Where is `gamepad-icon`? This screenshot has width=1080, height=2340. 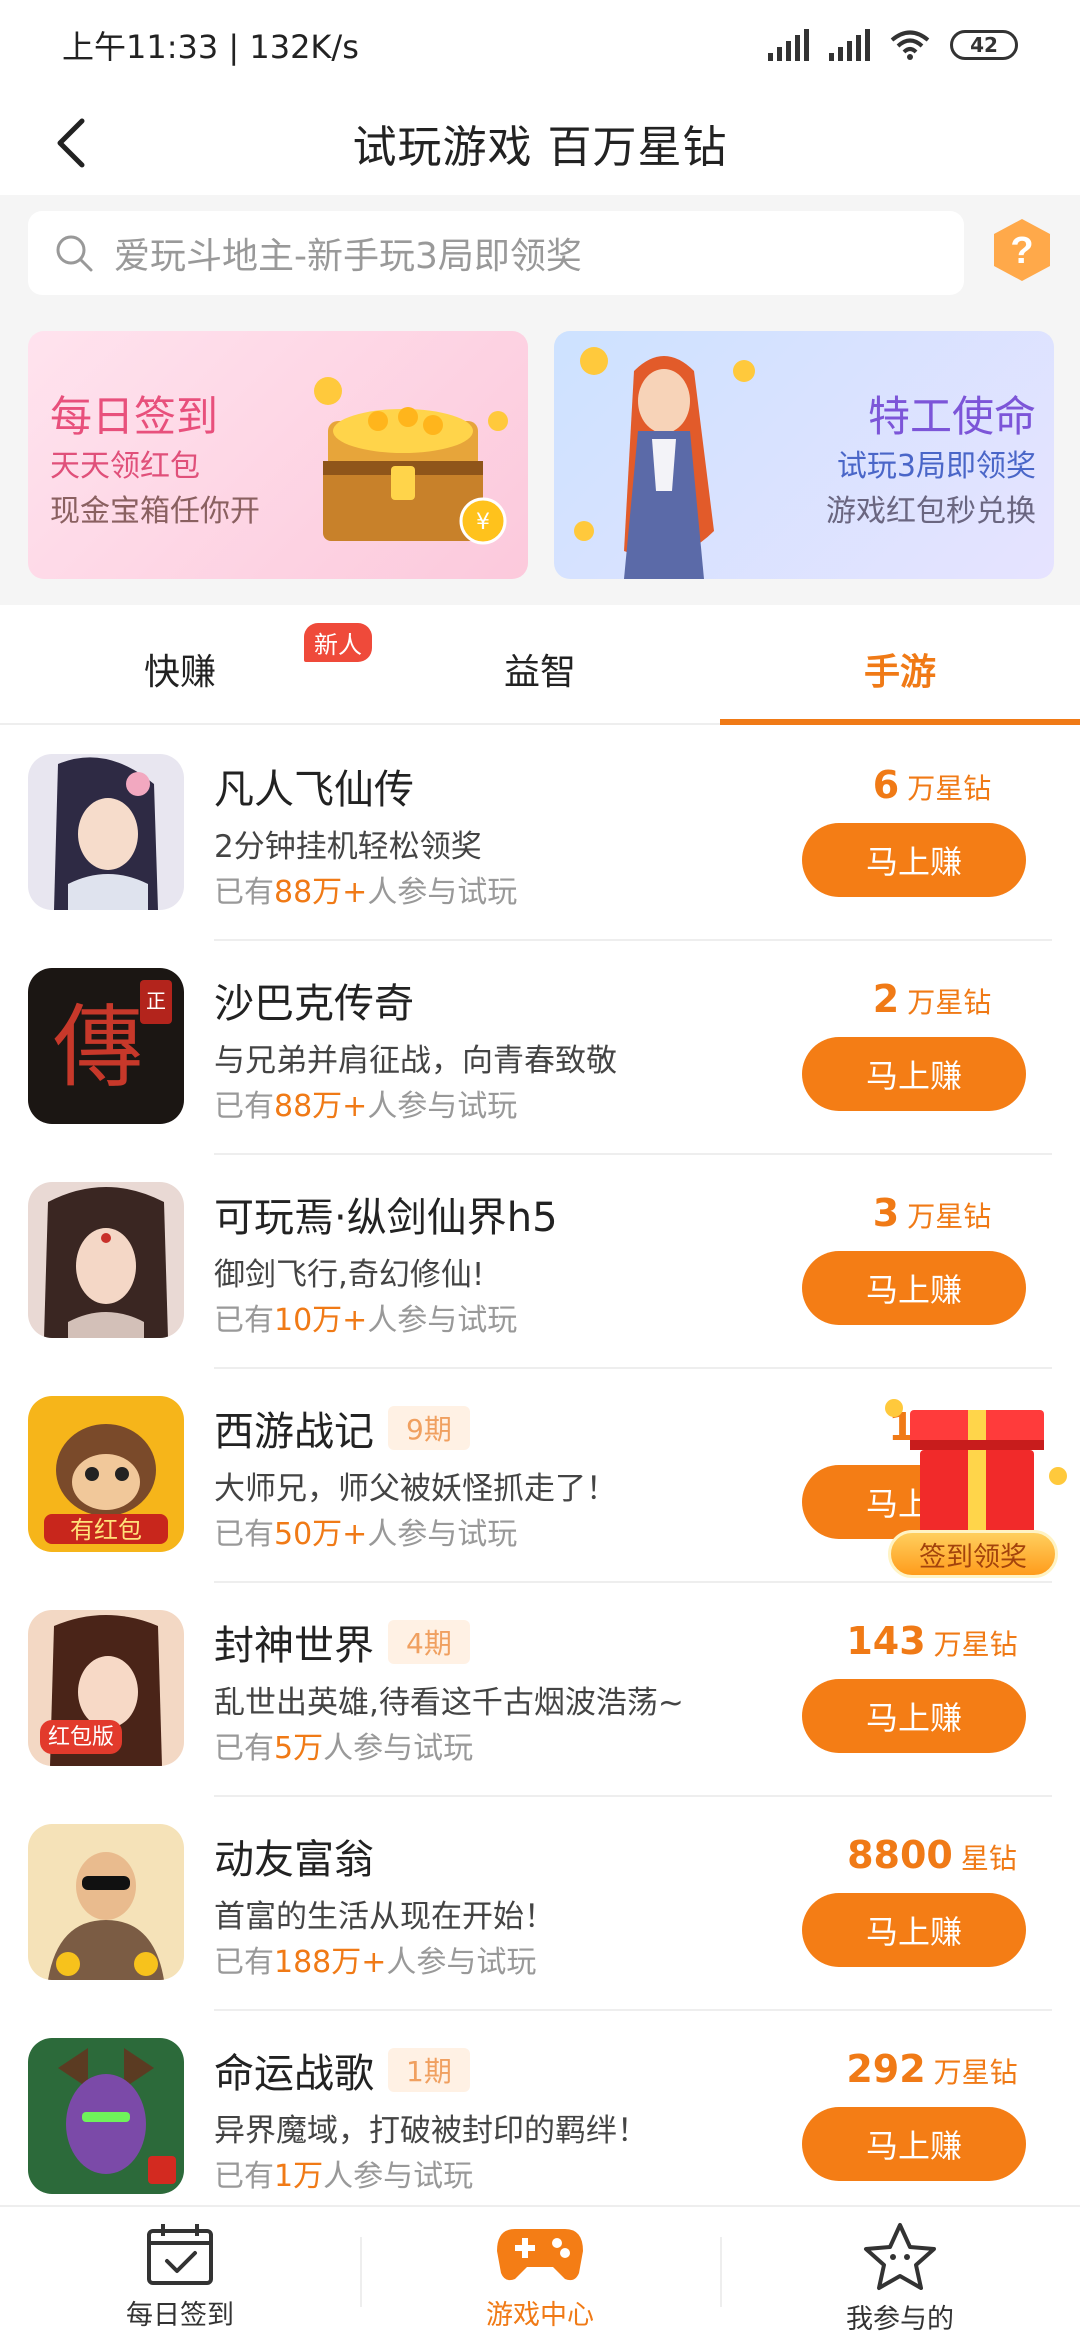 gamepad-icon is located at coordinates (540, 2255).